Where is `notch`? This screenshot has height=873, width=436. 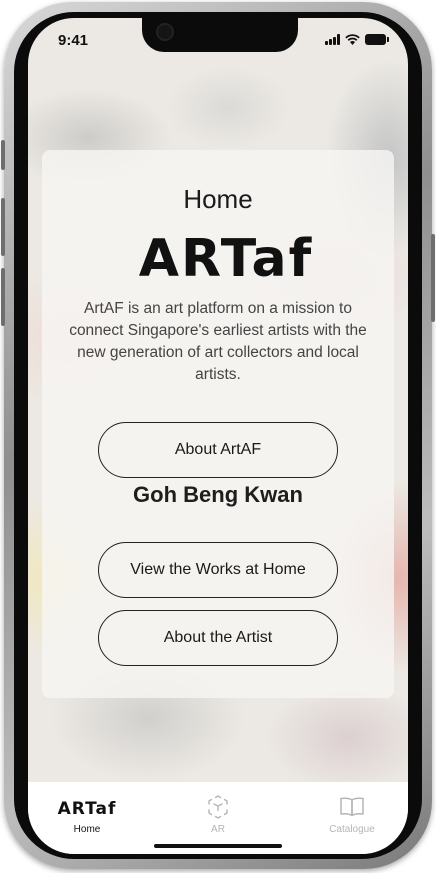
notch is located at coordinates (220, 35).